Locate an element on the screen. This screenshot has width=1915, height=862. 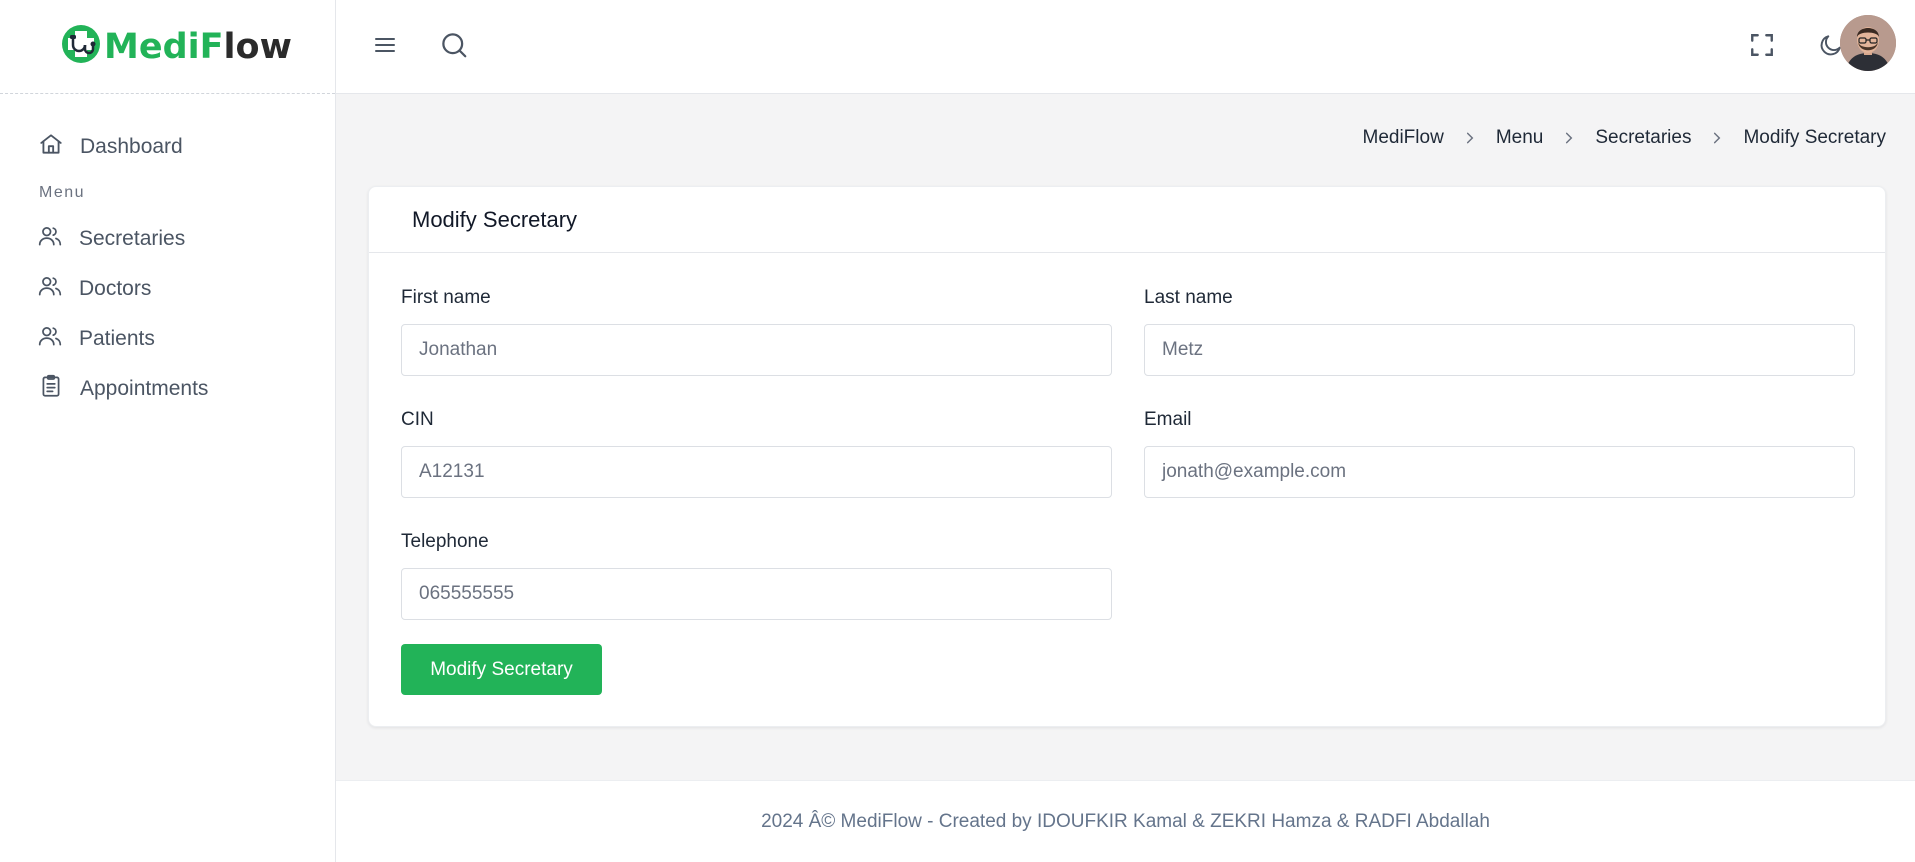
card-title: Modify Secretary is located at coordinates (1127, 220).